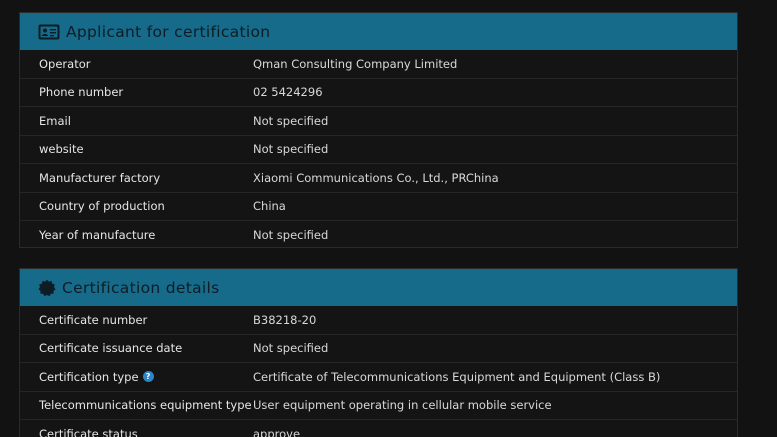 Image resolution: width=777 pixels, height=437 pixels. I want to click on row-value: Xiaomi Communications Co., Ltd., PRChina, so click(376, 177).